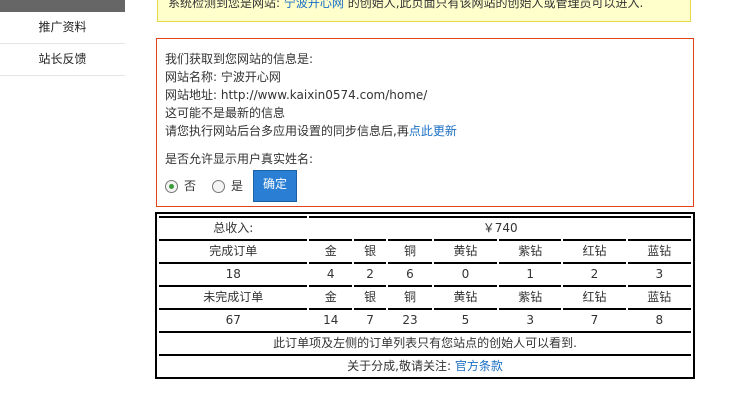 The image size is (730, 404). I want to click on radio-yes, so click(219, 186).